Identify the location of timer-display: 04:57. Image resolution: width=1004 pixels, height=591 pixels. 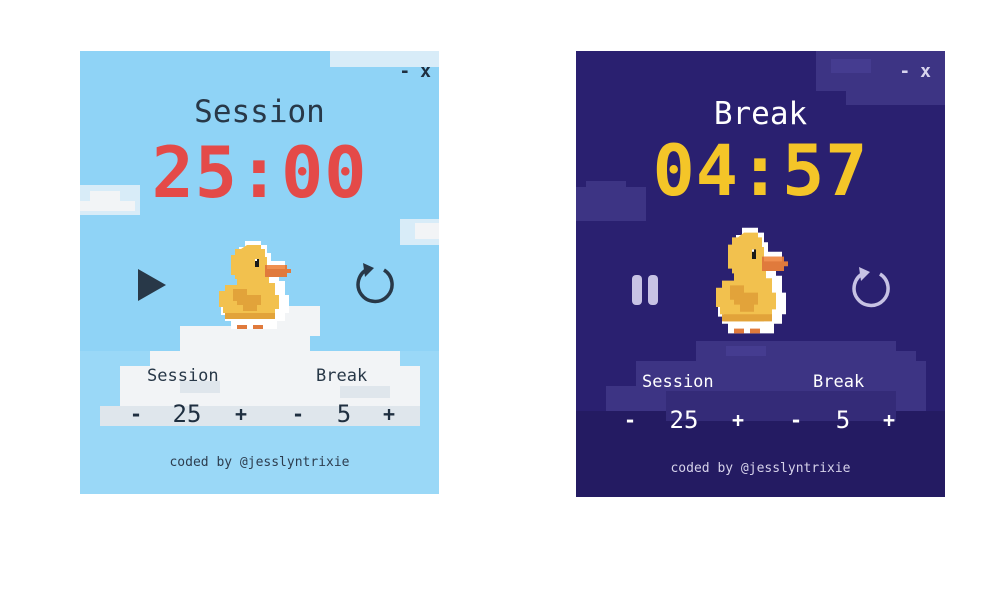
(760, 171).